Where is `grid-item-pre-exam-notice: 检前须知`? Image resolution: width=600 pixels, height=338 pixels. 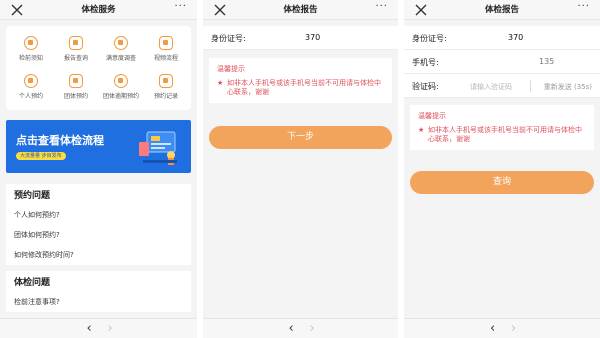
grid-item-pre-exam-notice: 检前须知 is located at coordinates (31, 49).